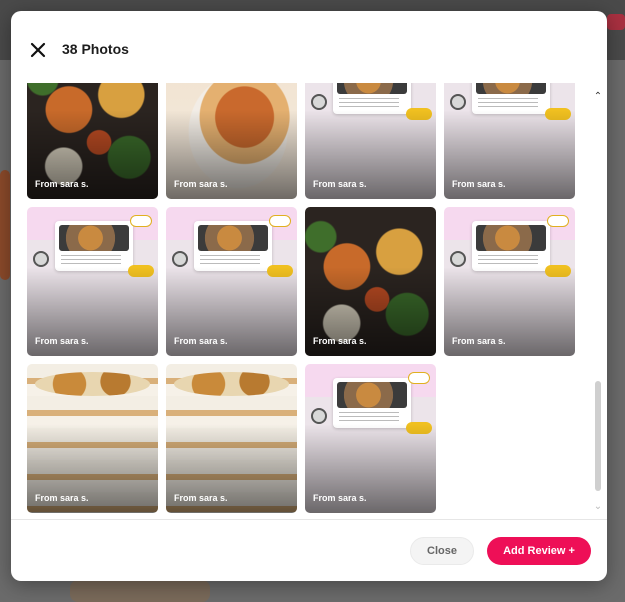 This screenshot has height=602, width=625. What do you see at coordinates (598, 507) in the screenshot?
I see `chevron-down-icon: ⌄` at bounding box center [598, 507].